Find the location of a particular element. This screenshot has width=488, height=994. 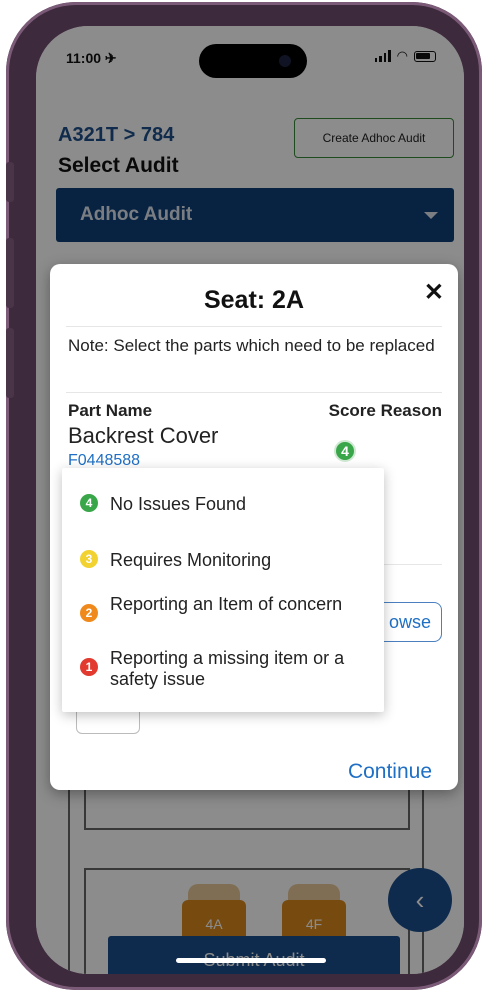

score-4-icon: 4 is located at coordinates (89, 503).